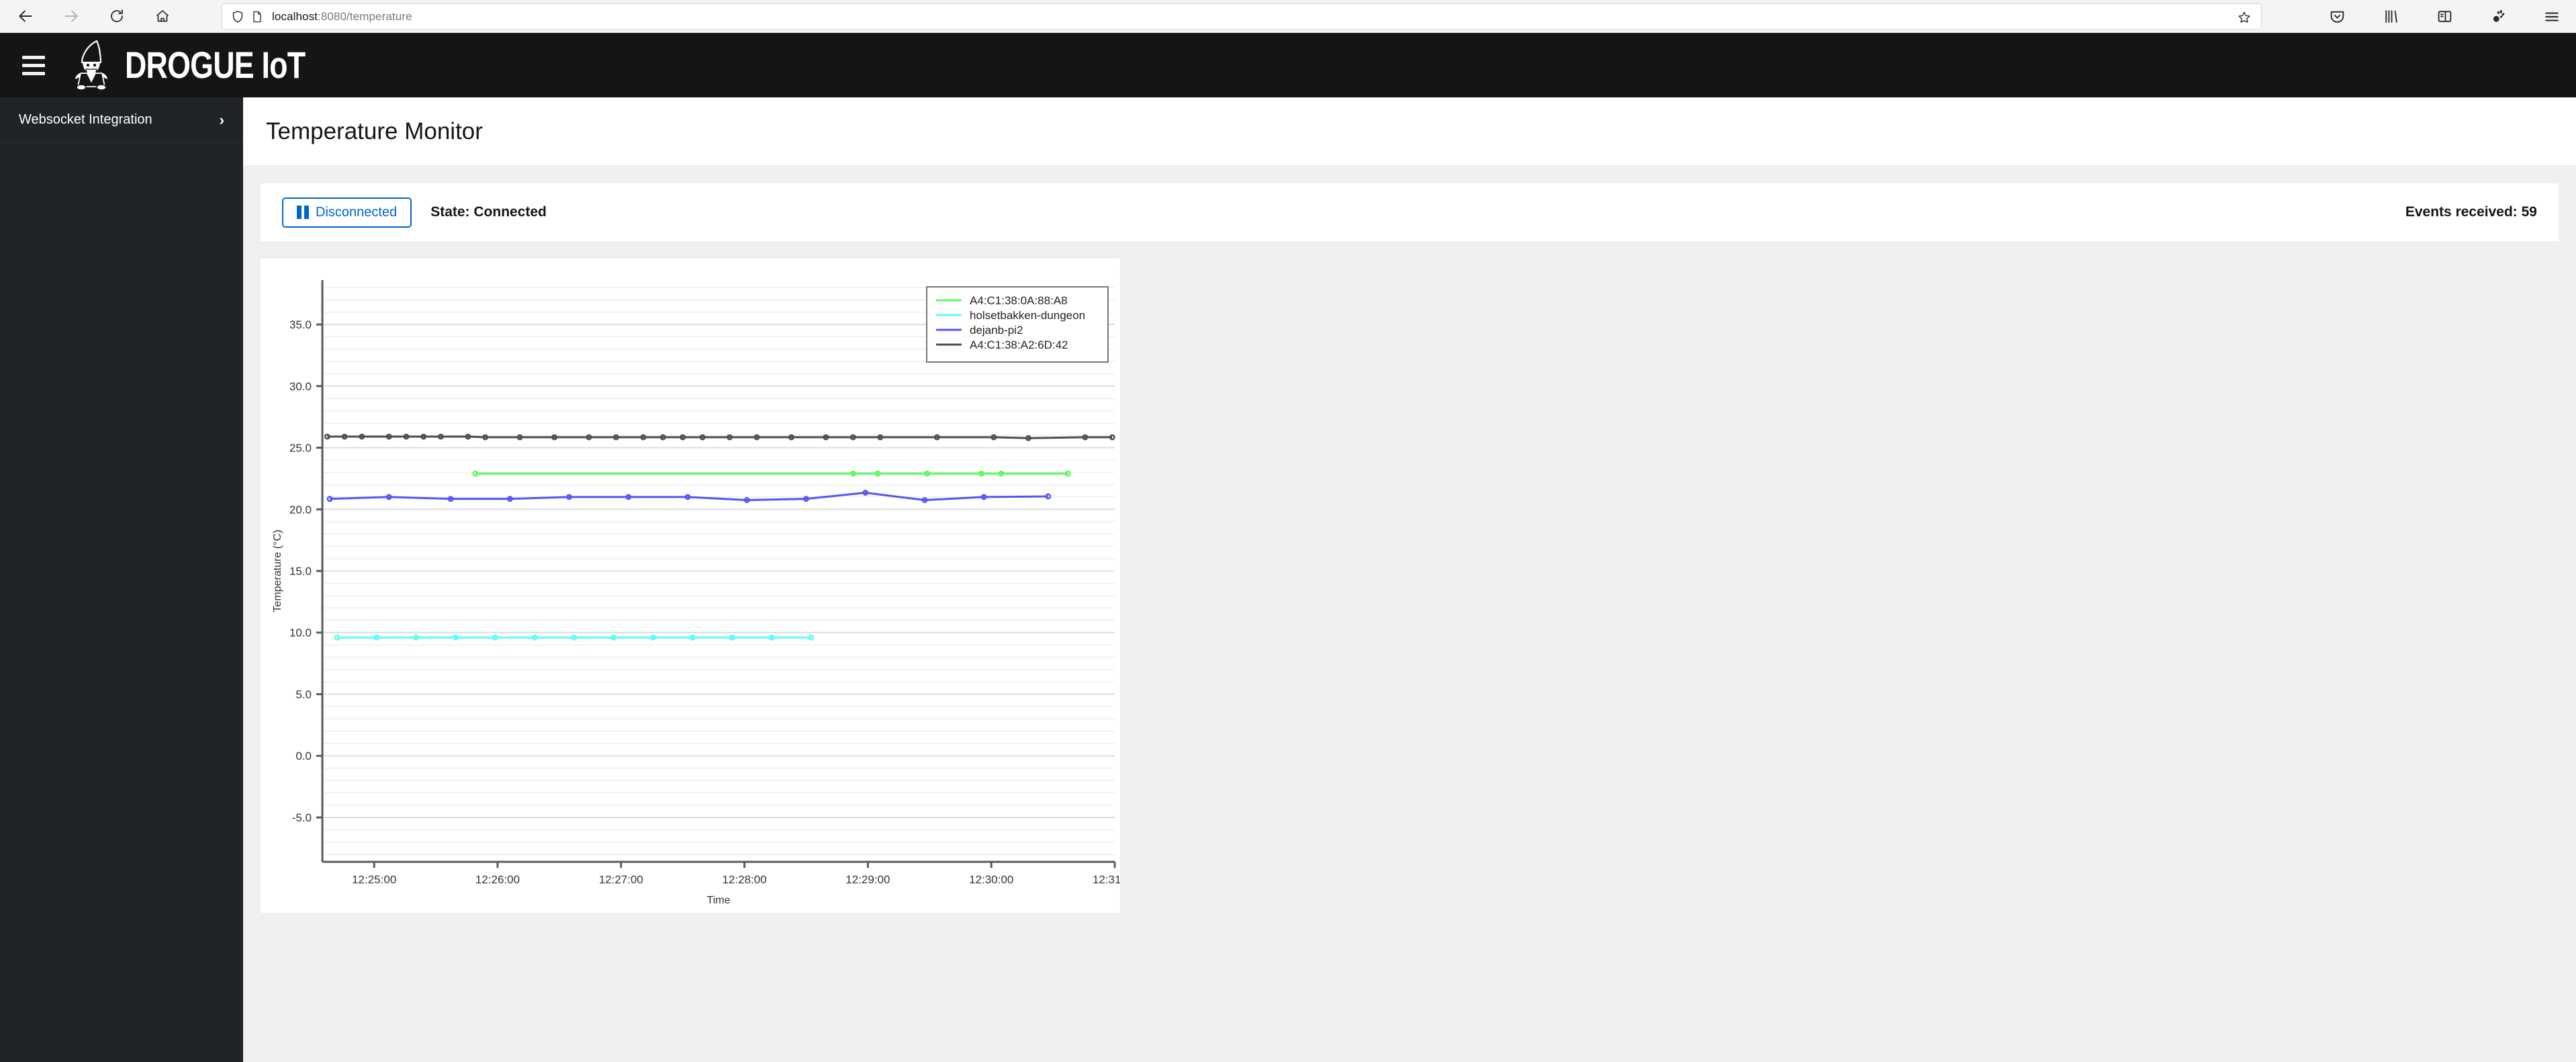  What do you see at coordinates (93, 66) in the screenshot?
I see `drogue-gnome-logo-icon` at bounding box center [93, 66].